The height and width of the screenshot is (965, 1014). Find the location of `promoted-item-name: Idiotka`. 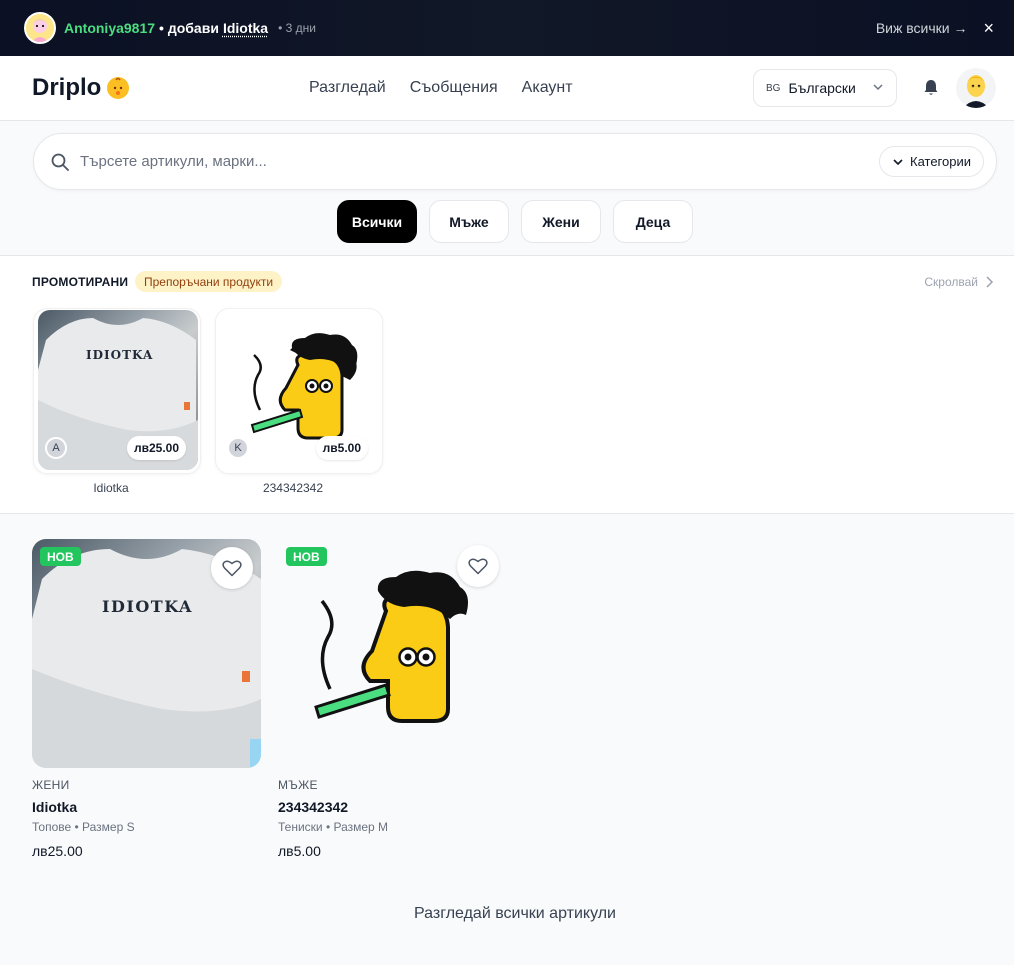

promoted-item-name: Idiotka is located at coordinates (111, 488).